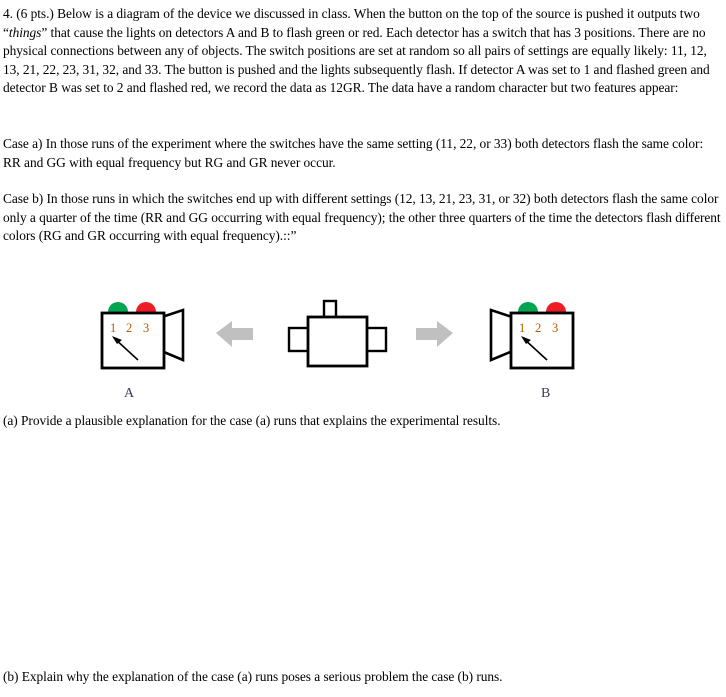 This screenshot has width=726, height=697. I want to click on detector-b-switch-pos-1: 1, so click(522, 328).